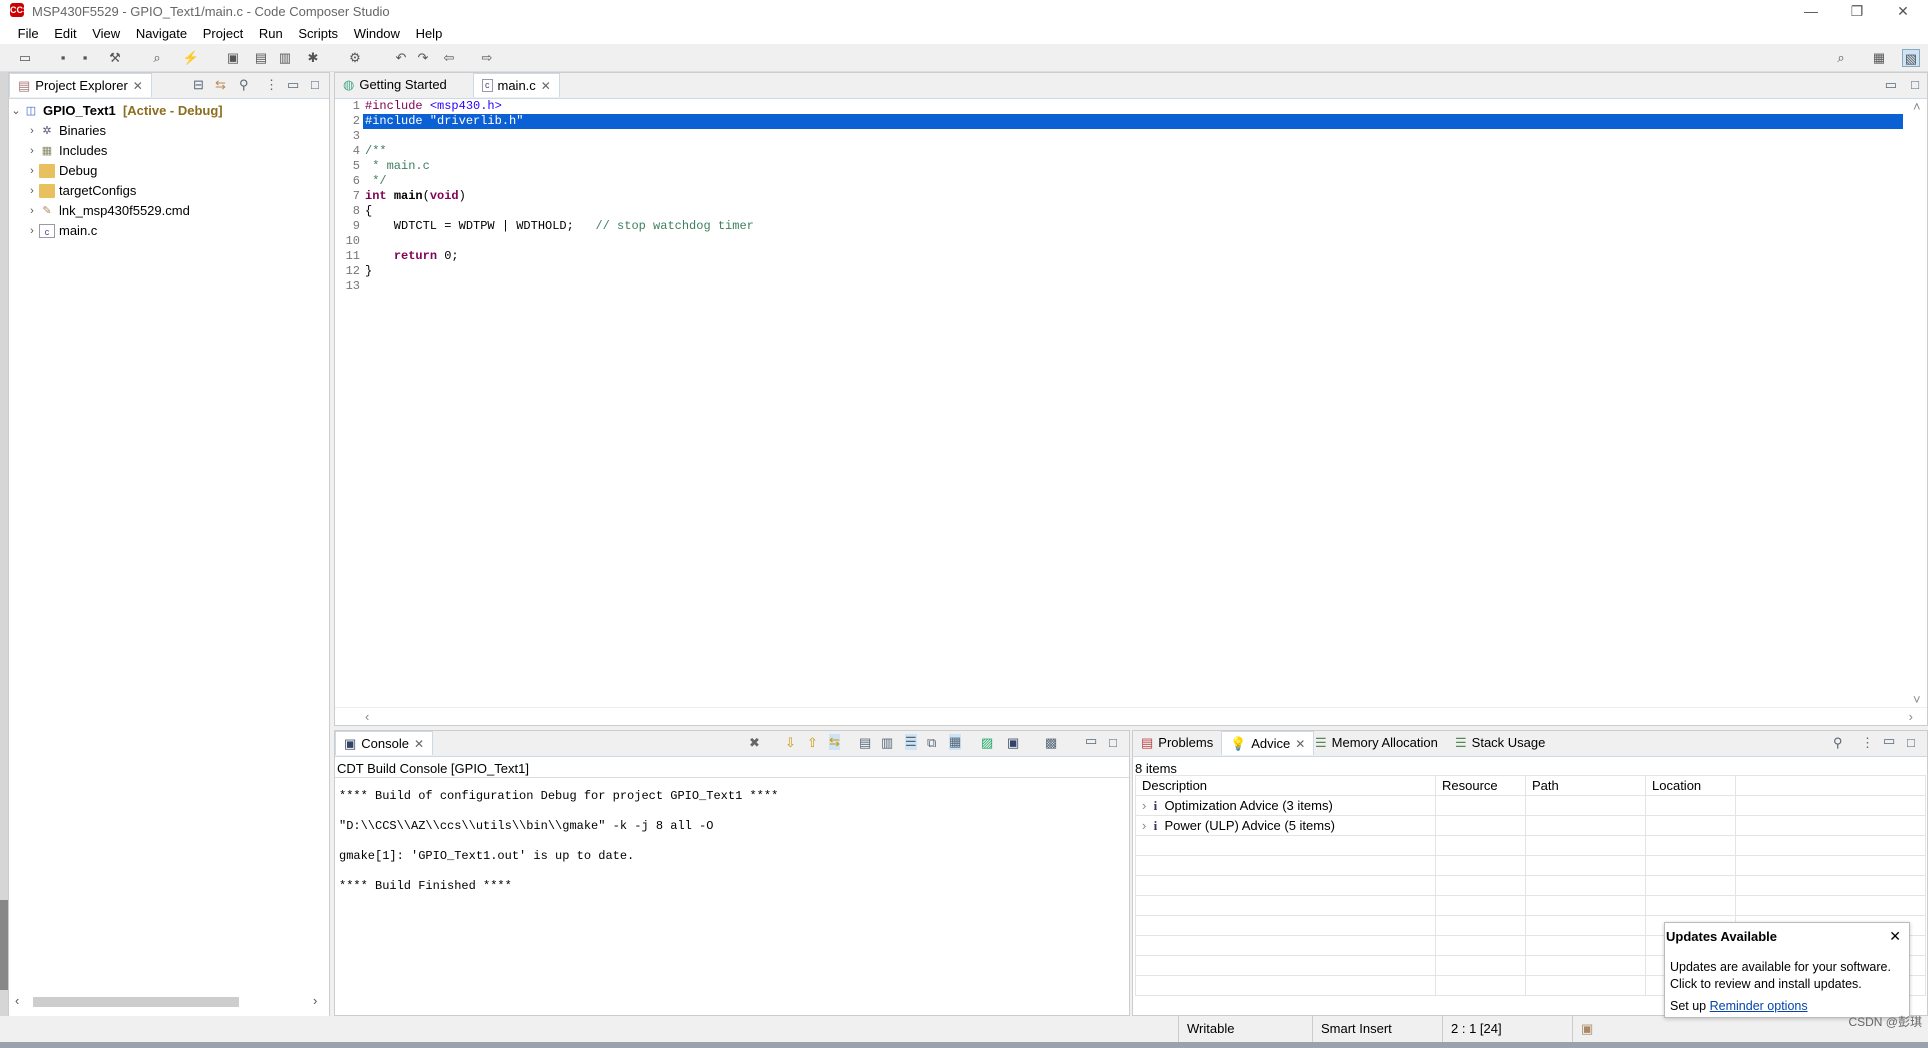  What do you see at coordinates (223, 34) in the screenshot?
I see `menu-project: Project` at bounding box center [223, 34].